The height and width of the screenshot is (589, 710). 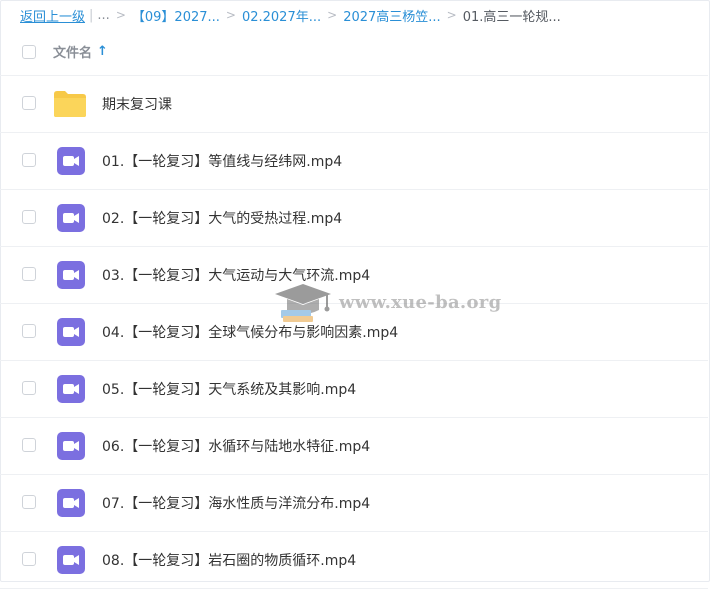 I want to click on file-row: 06.【一轮复习】水循环与陆地水特征.mp4, so click(x=354, y=446).